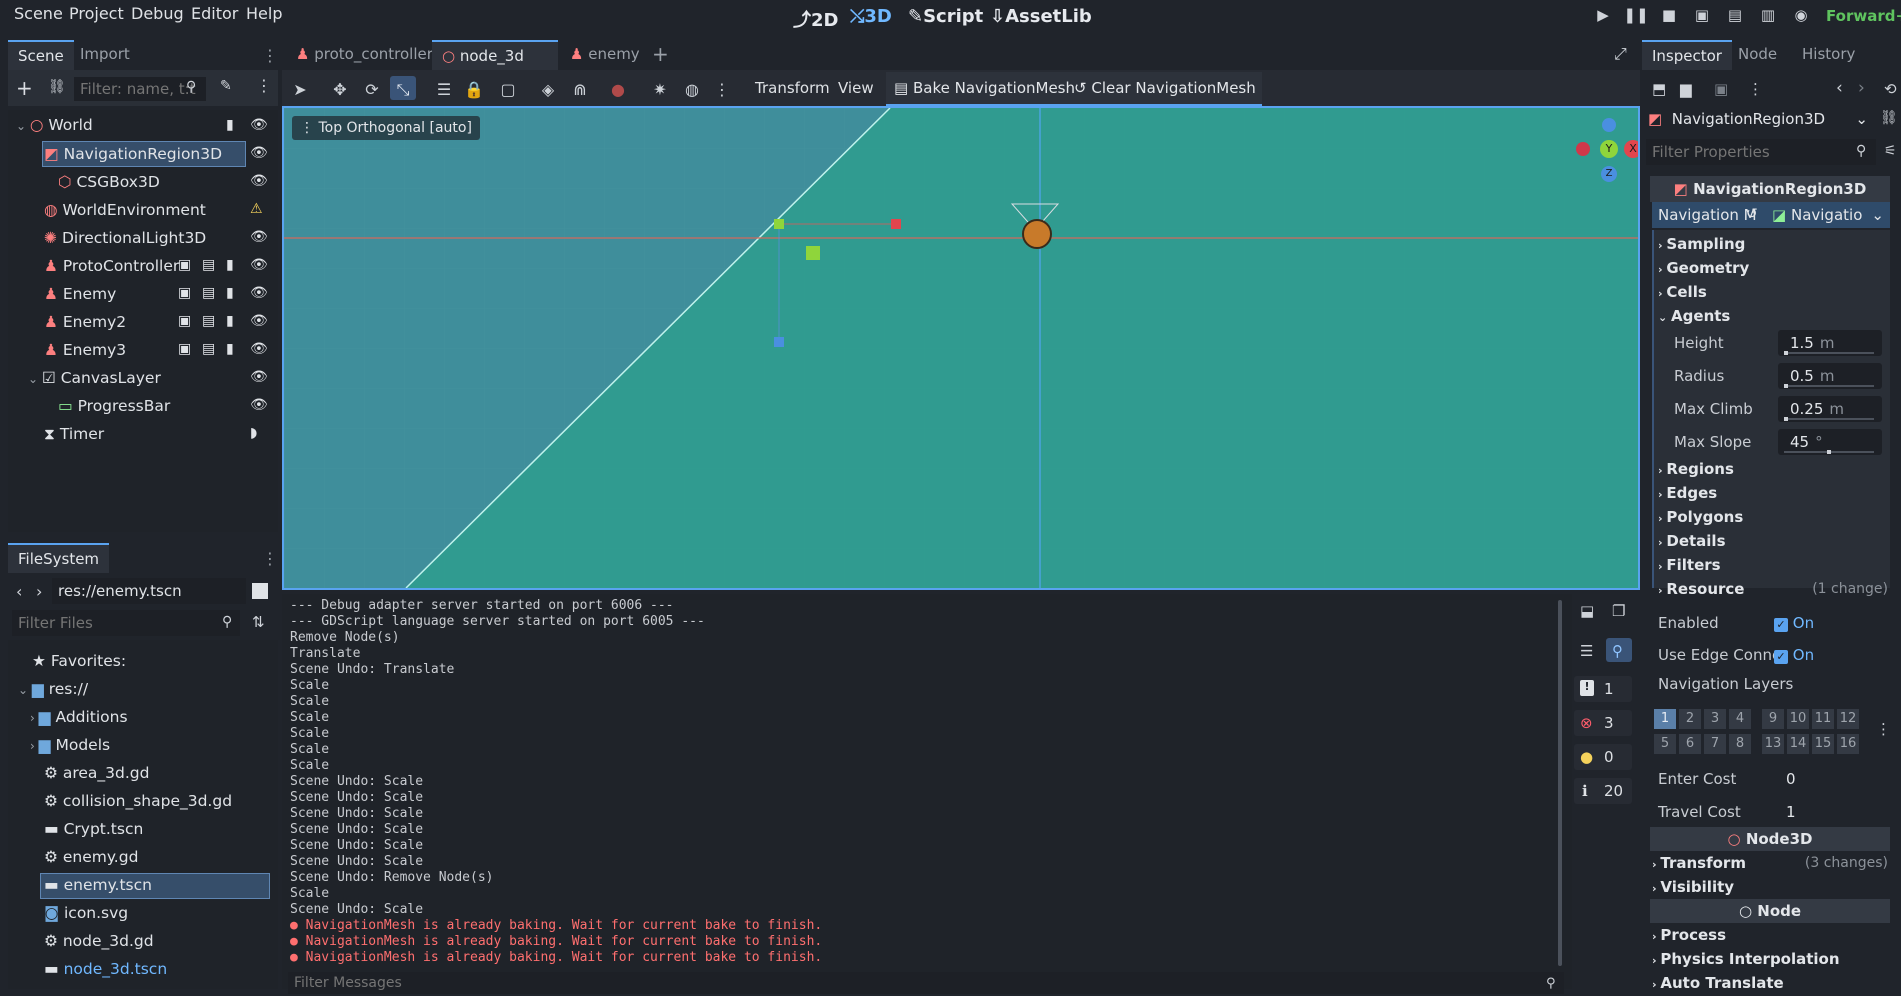  I want to click on enabled-checkbox: ✓ On, so click(1794, 623).